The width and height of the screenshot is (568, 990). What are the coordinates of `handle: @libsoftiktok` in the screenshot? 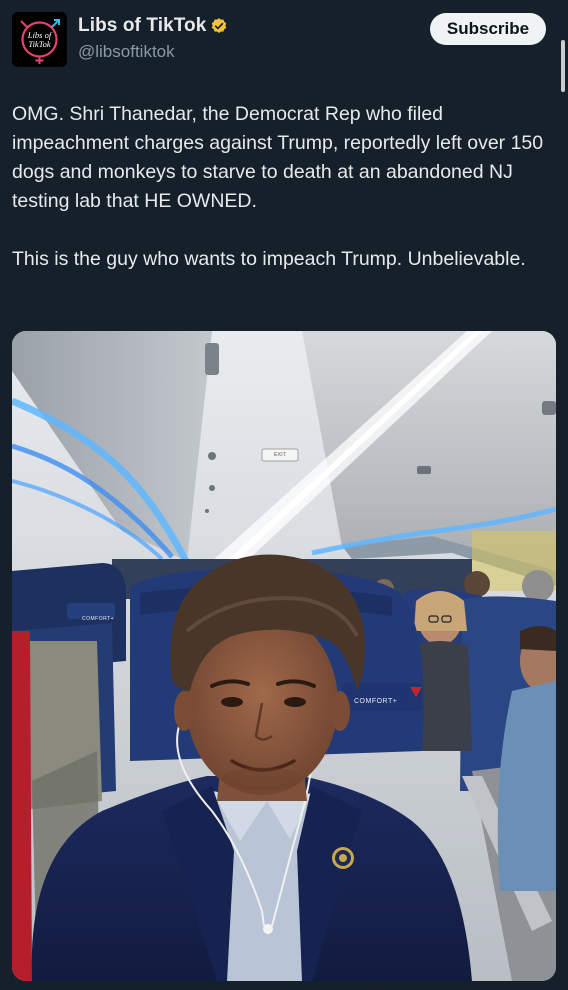 It's located at (126, 52).